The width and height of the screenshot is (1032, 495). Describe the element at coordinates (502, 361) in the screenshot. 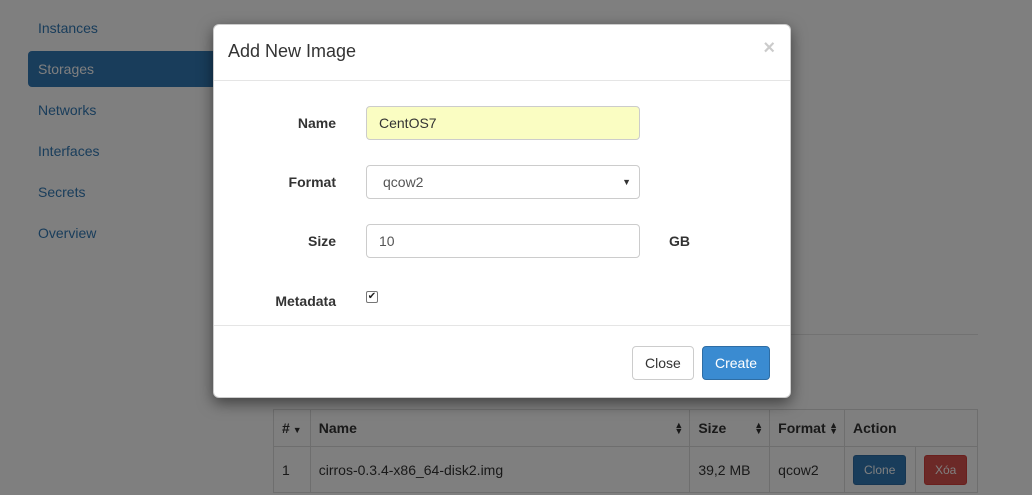

I see `modal-footer: Close Create` at that location.